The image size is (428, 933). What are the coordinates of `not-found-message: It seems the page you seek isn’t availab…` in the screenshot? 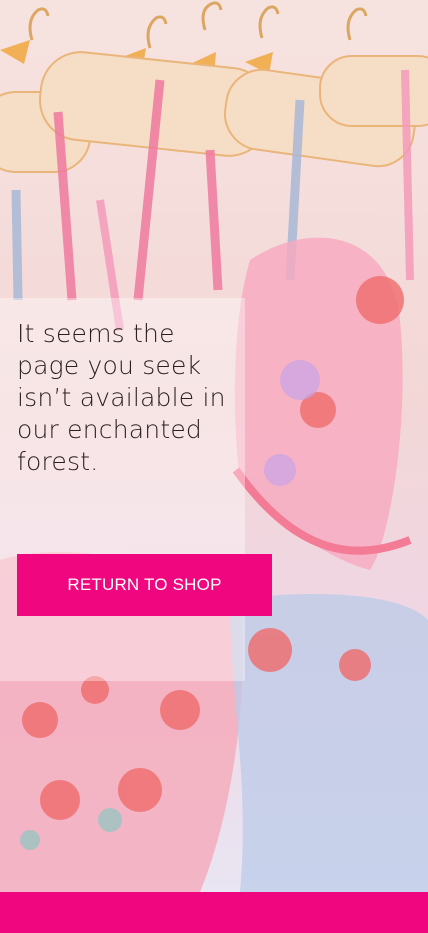 It's located at (121, 397).